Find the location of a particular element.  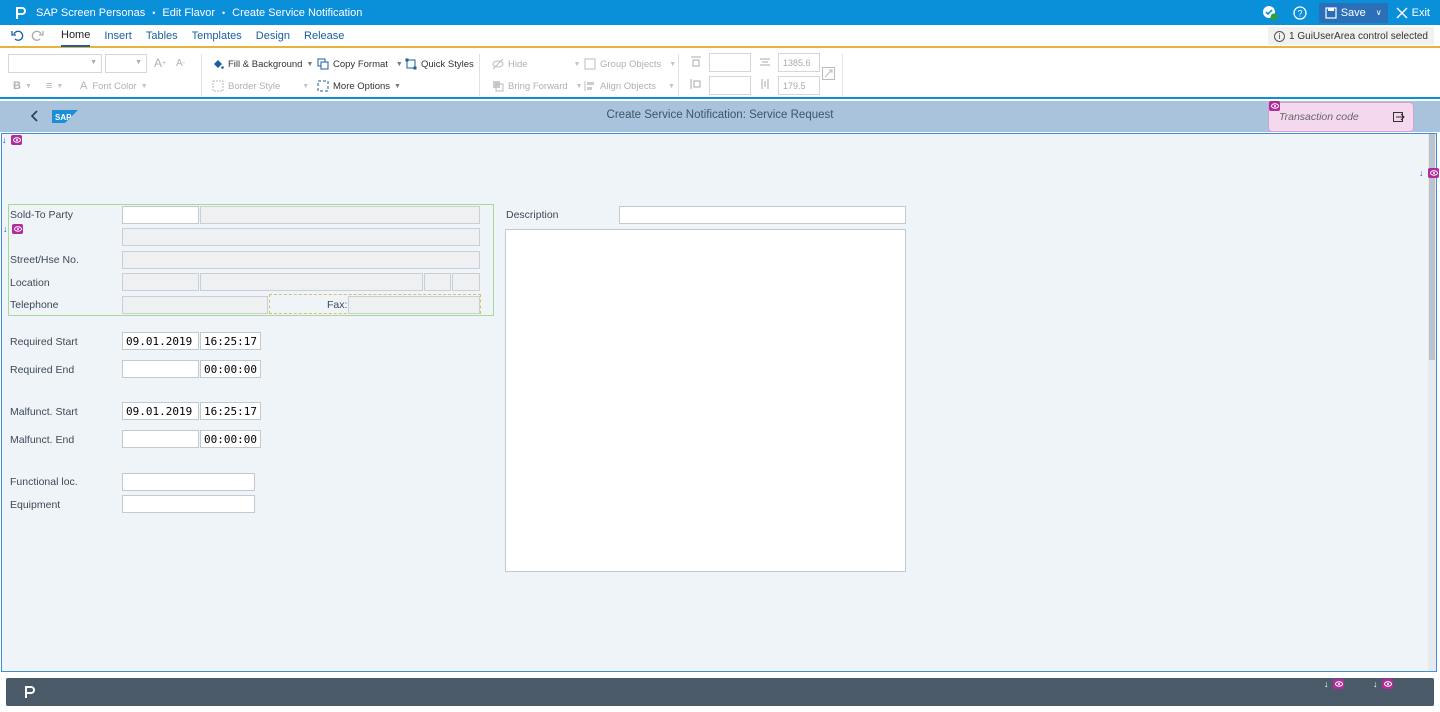

copy-format-label: Copy Format is located at coordinates (360, 64).